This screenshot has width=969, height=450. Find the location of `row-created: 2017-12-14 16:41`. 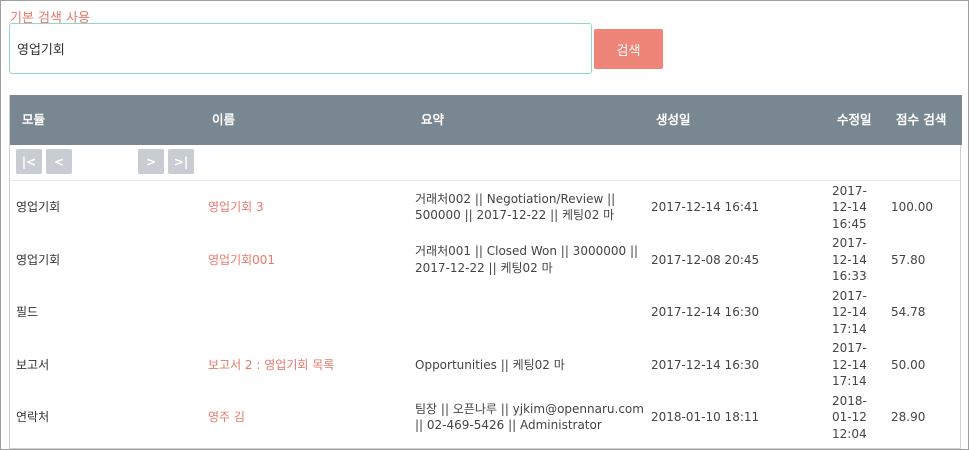

row-created: 2017-12-14 16:41 is located at coordinates (705, 207).